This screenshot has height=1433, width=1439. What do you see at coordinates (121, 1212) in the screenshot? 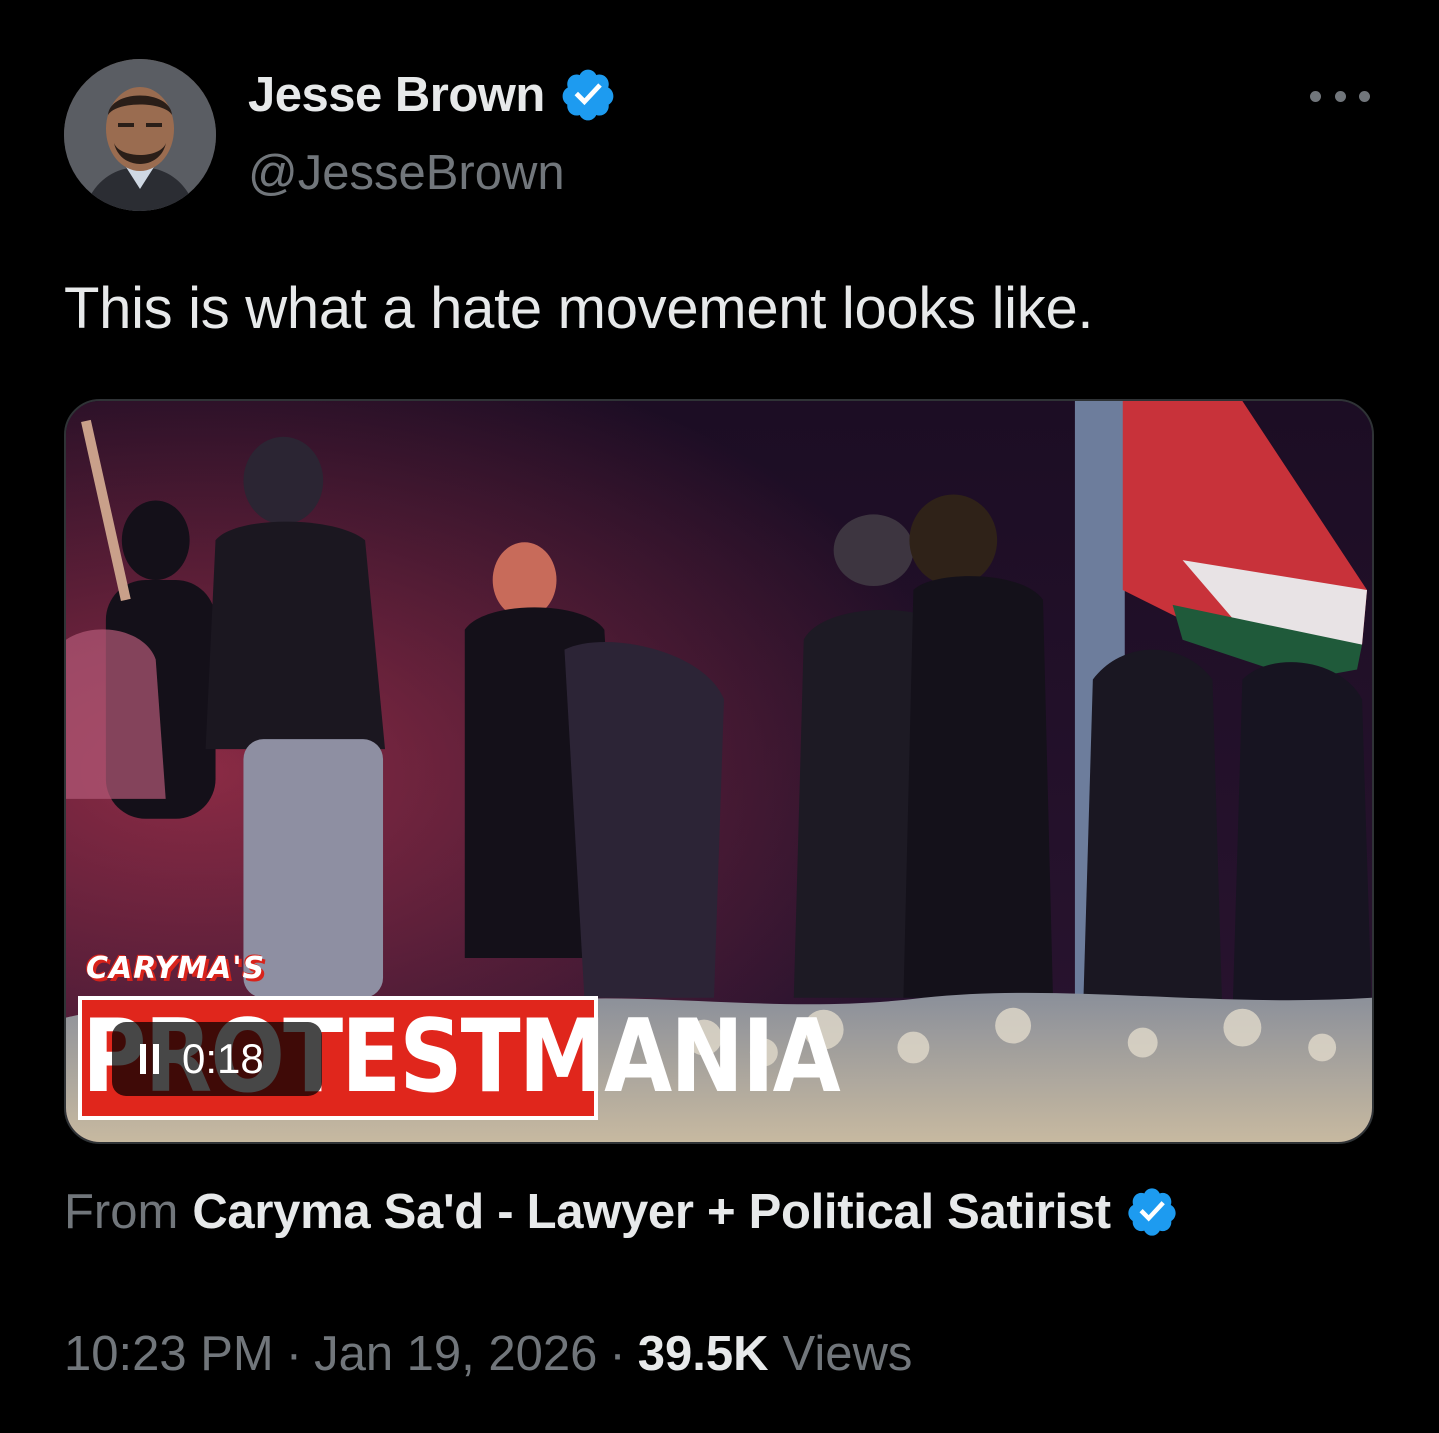
I see `from-label: From` at bounding box center [121, 1212].